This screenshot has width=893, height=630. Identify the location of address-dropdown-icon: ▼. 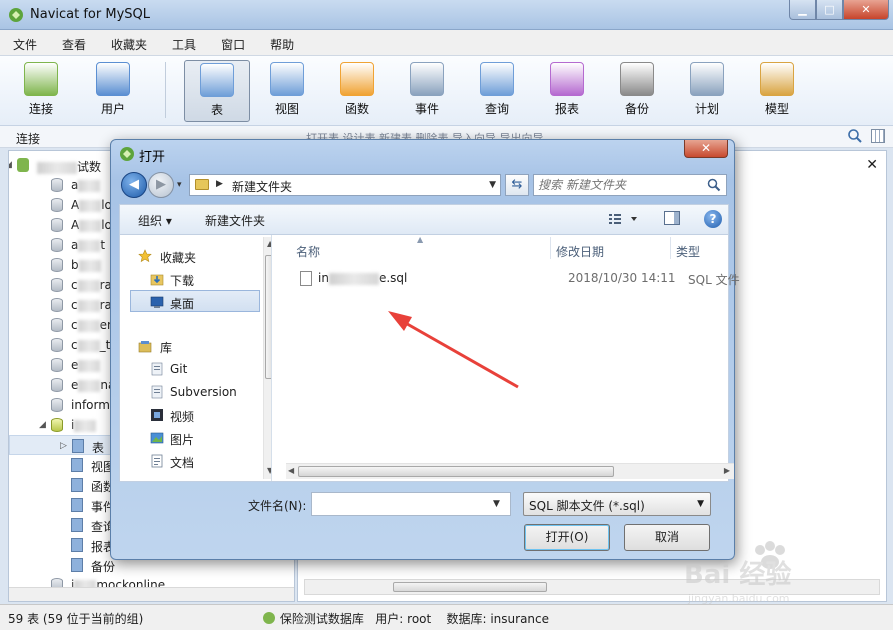
(492, 185).